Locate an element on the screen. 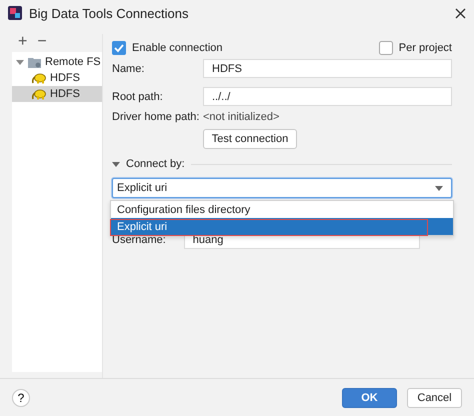 The height and width of the screenshot is (416, 474). close-icon is located at coordinates (460, 13).